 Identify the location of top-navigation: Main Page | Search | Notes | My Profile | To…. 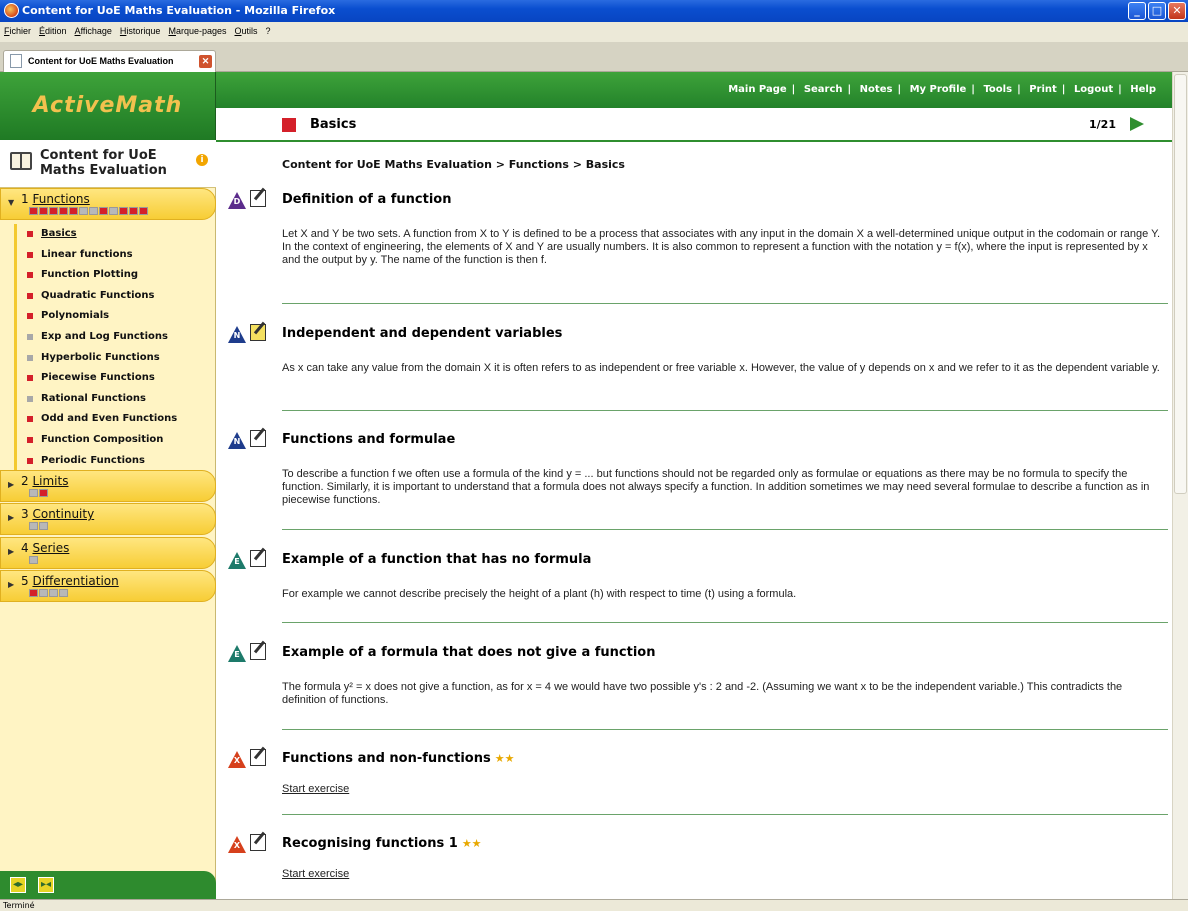
(694, 90).